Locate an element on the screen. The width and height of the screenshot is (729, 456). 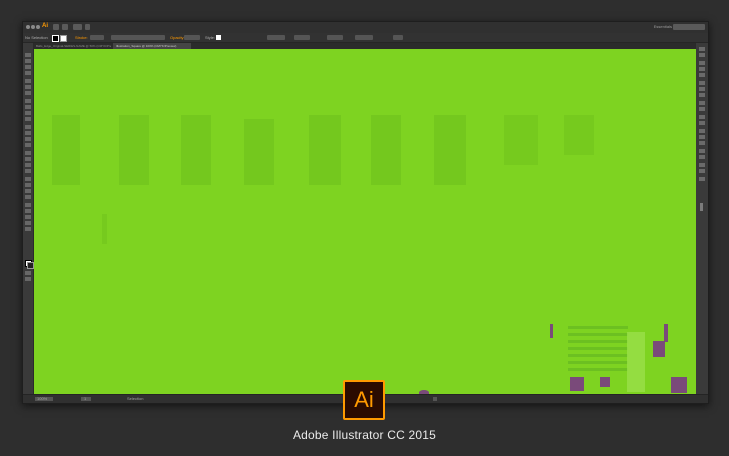
stroke-panel-icon is located at coordinates (702, 83).